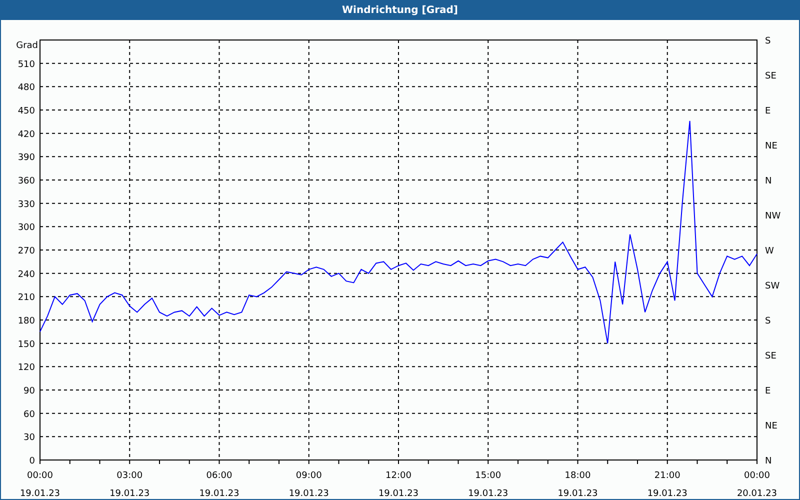 The height and width of the screenshot is (500, 800). What do you see at coordinates (488, 485) in the screenshot?
I see `x-tick-label: 15:00 19.01.23` at bounding box center [488, 485].